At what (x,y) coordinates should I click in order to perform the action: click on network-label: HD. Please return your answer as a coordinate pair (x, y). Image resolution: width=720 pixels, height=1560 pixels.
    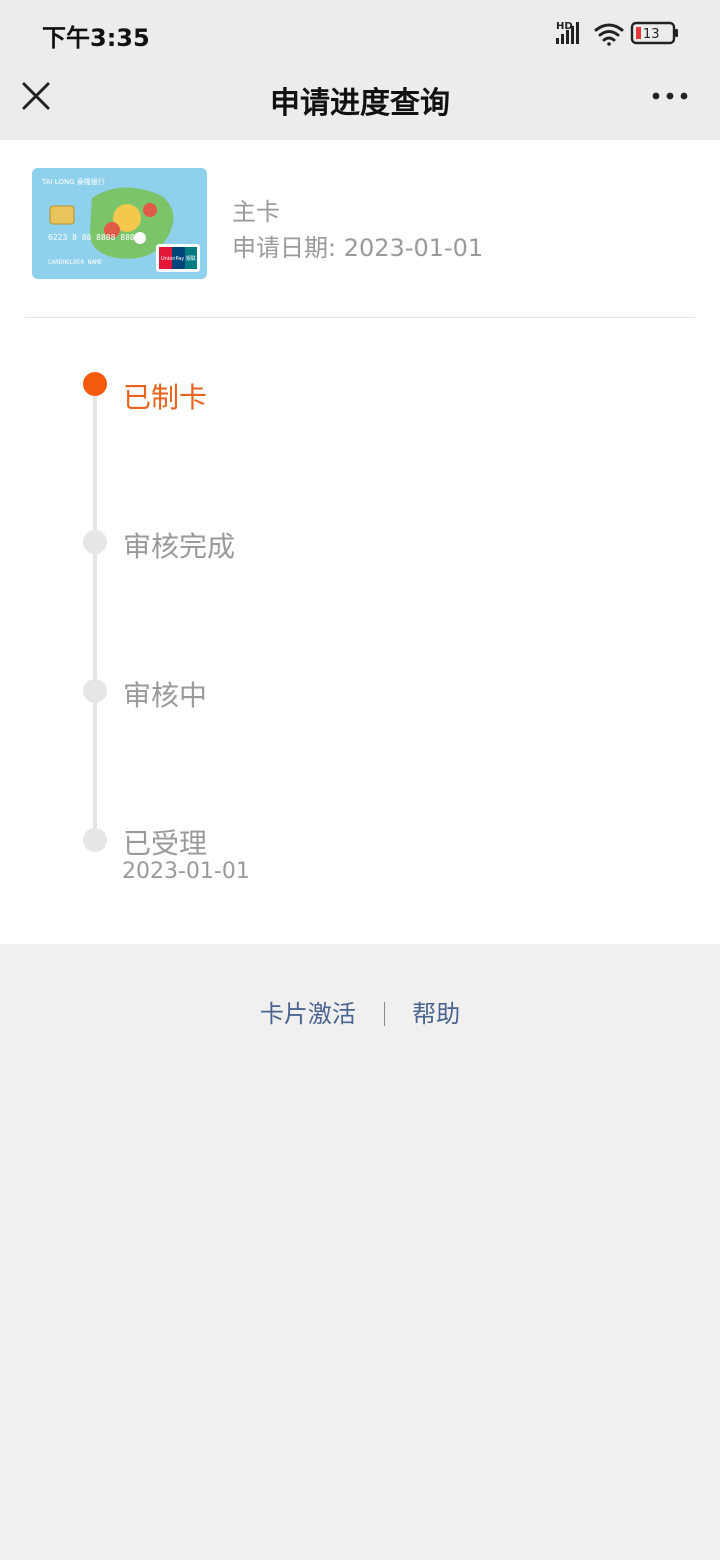
    Looking at the image, I should click on (564, 26).